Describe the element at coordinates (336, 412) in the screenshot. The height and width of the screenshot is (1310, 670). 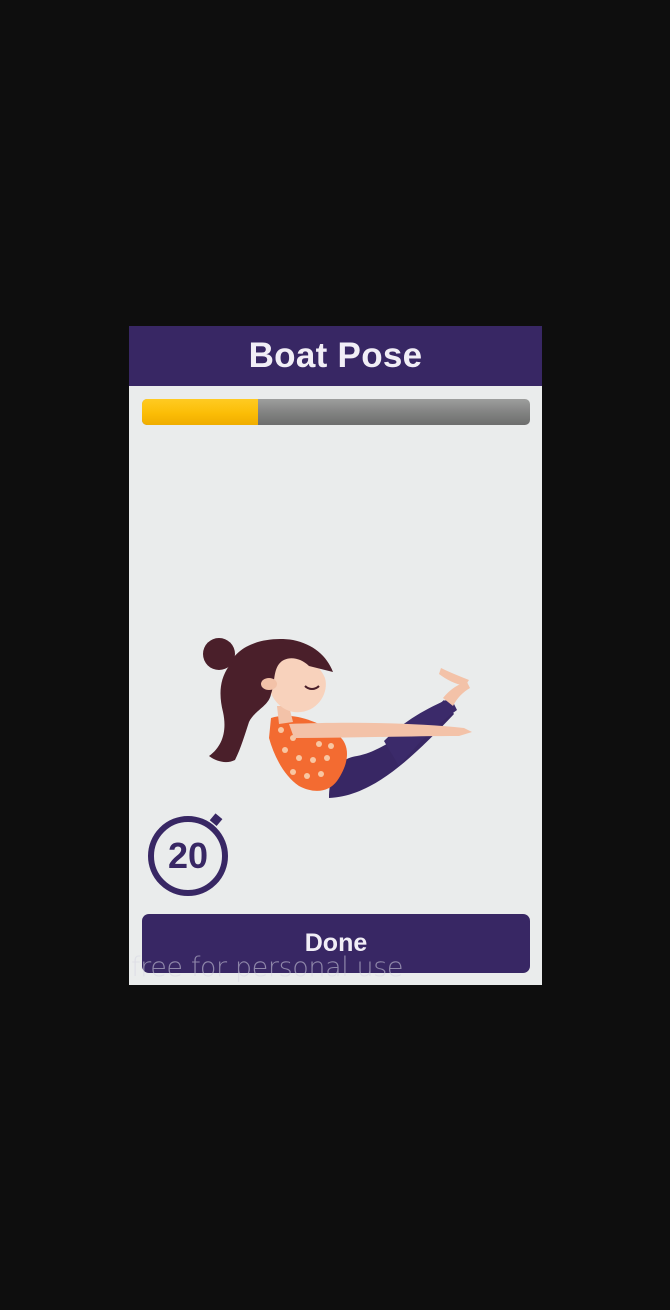
I see `exercise-progress-bar` at that location.